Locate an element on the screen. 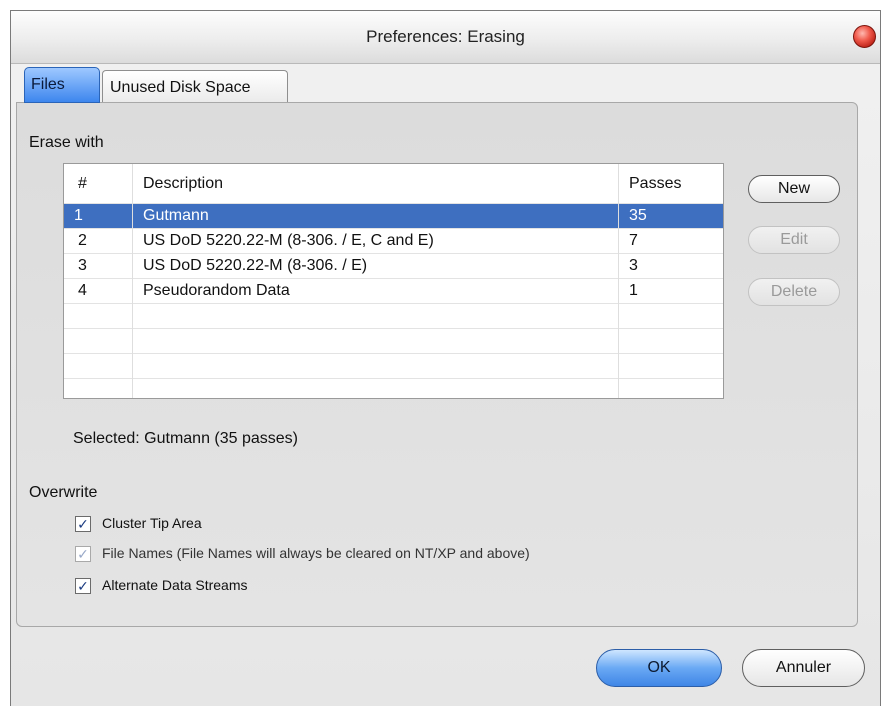  overwrite-heading: Overwrite is located at coordinates (63, 492).